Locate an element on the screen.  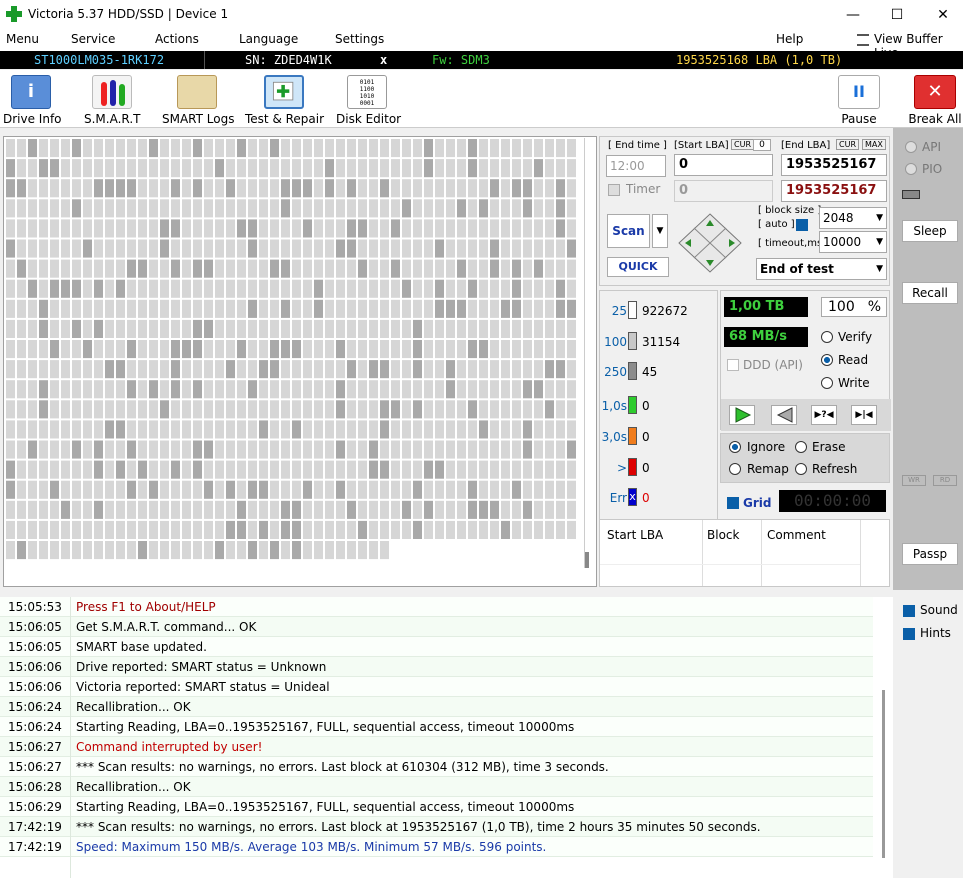
read-radio is located at coordinates (827, 360).